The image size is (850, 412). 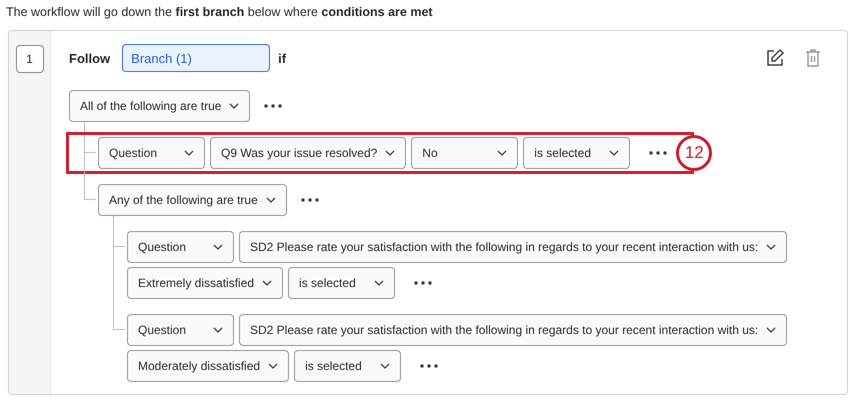 What do you see at coordinates (89, 58) in the screenshot?
I see `follow-label: Follow` at bounding box center [89, 58].